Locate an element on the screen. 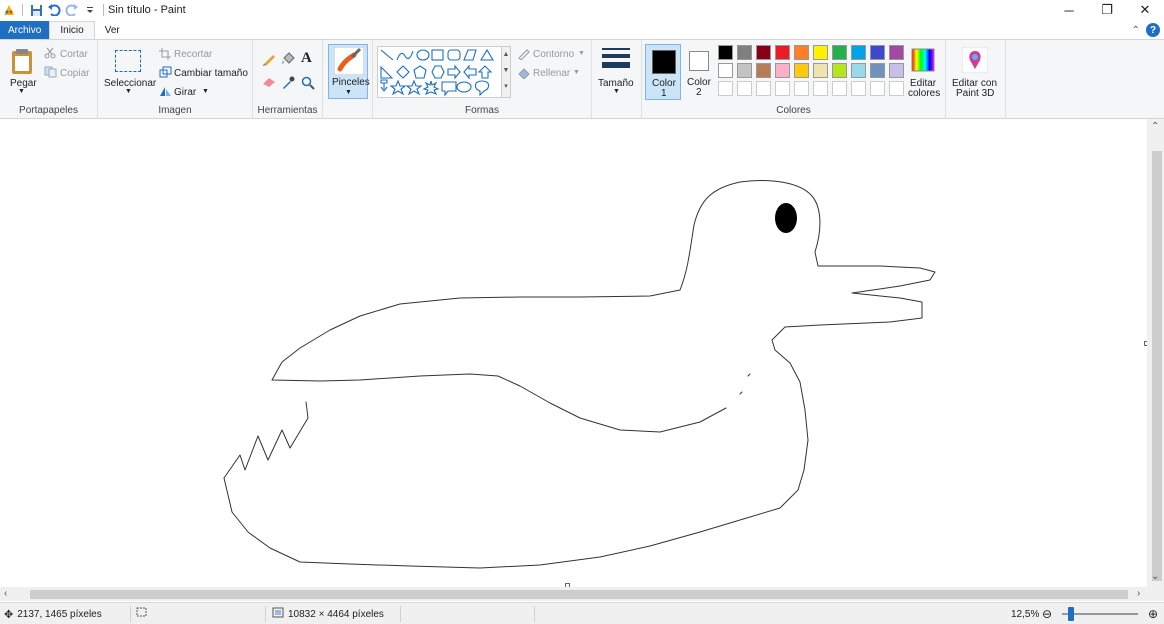  ribbon-tabs: Archivo Inicio Ver ⌃ ? is located at coordinates (582, 30).